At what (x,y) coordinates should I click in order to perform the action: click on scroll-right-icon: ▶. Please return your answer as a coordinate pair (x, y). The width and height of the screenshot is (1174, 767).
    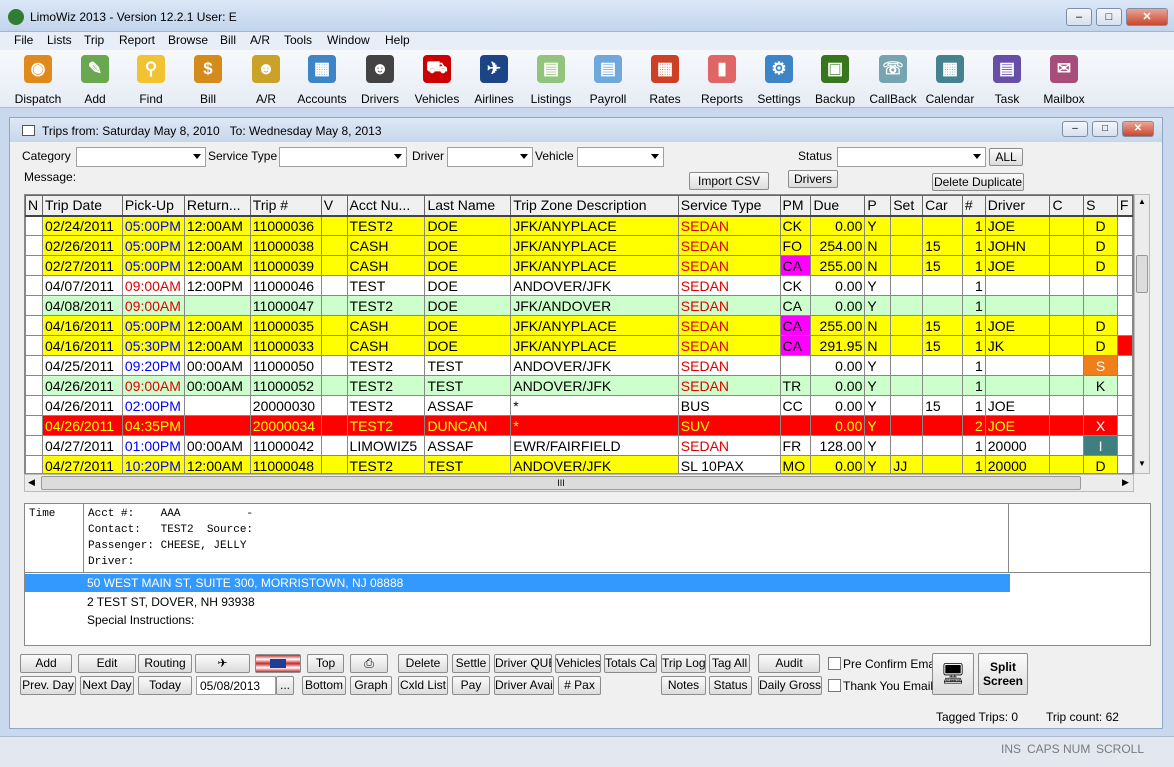
    Looking at the image, I should click on (1125, 482).